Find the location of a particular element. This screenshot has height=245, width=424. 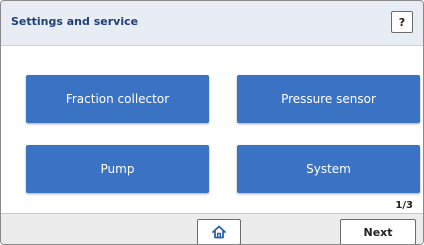

help-button: ? is located at coordinates (402, 22).